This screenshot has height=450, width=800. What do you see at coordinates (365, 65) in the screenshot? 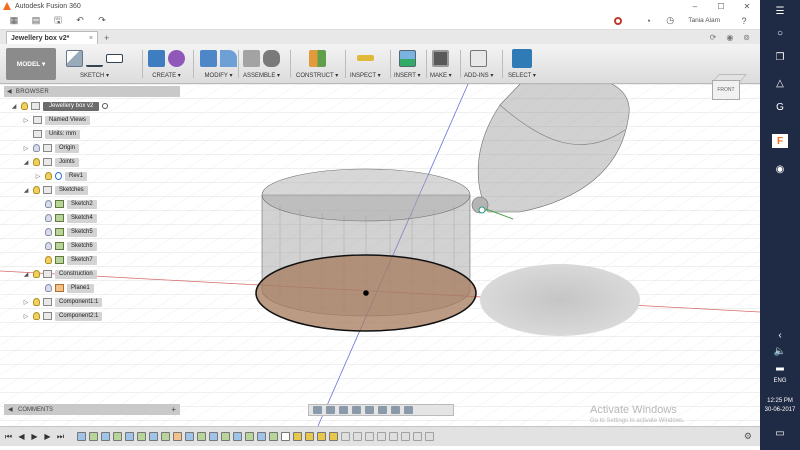
I see `inspect-group: INSPECT ▾` at bounding box center [365, 65].